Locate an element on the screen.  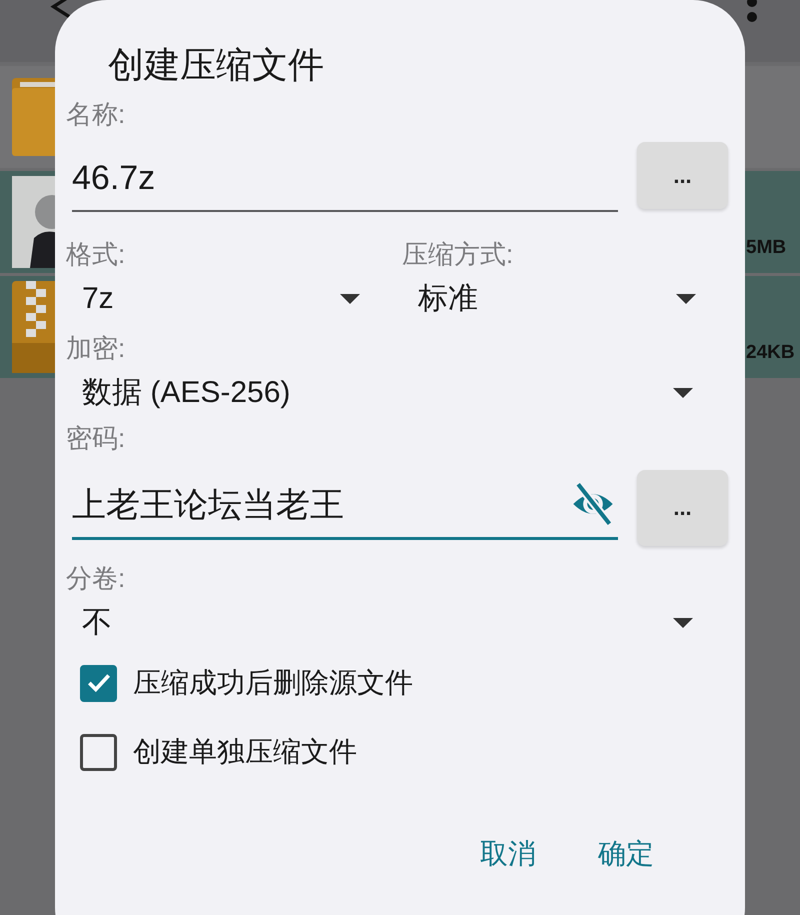
checkbox-label: 压缩成功后删除源文件 is located at coordinates (273, 683).